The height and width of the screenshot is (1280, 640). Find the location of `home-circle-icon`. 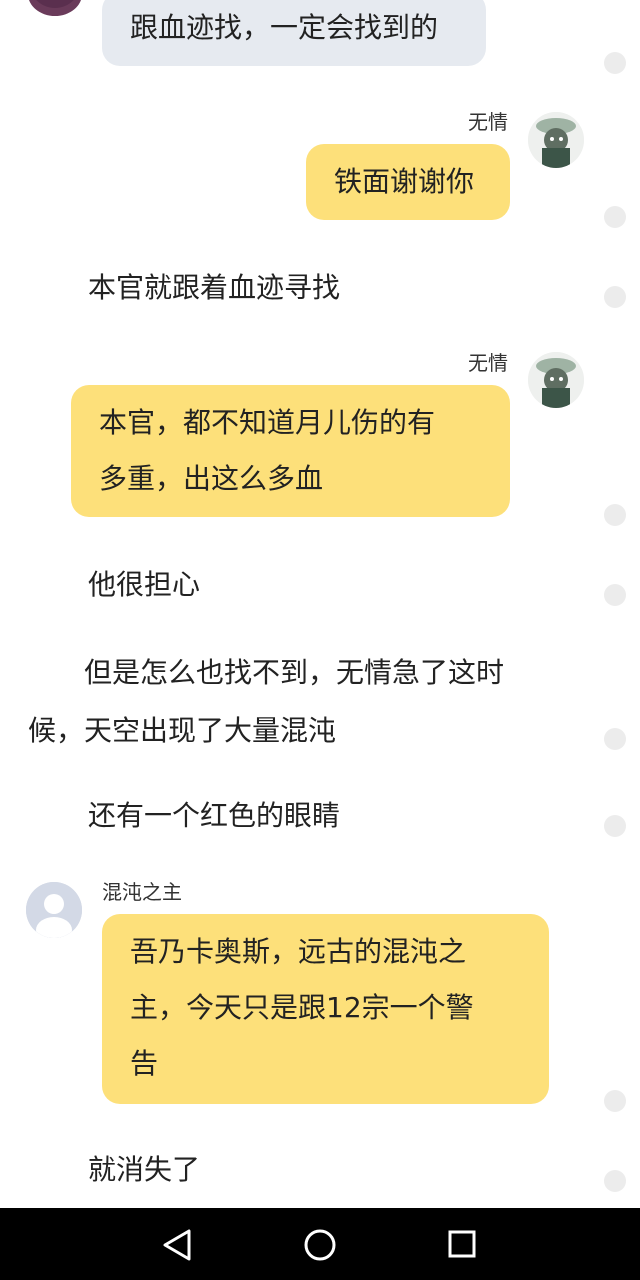

home-circle-icon is located at coordinates (320, 1245).